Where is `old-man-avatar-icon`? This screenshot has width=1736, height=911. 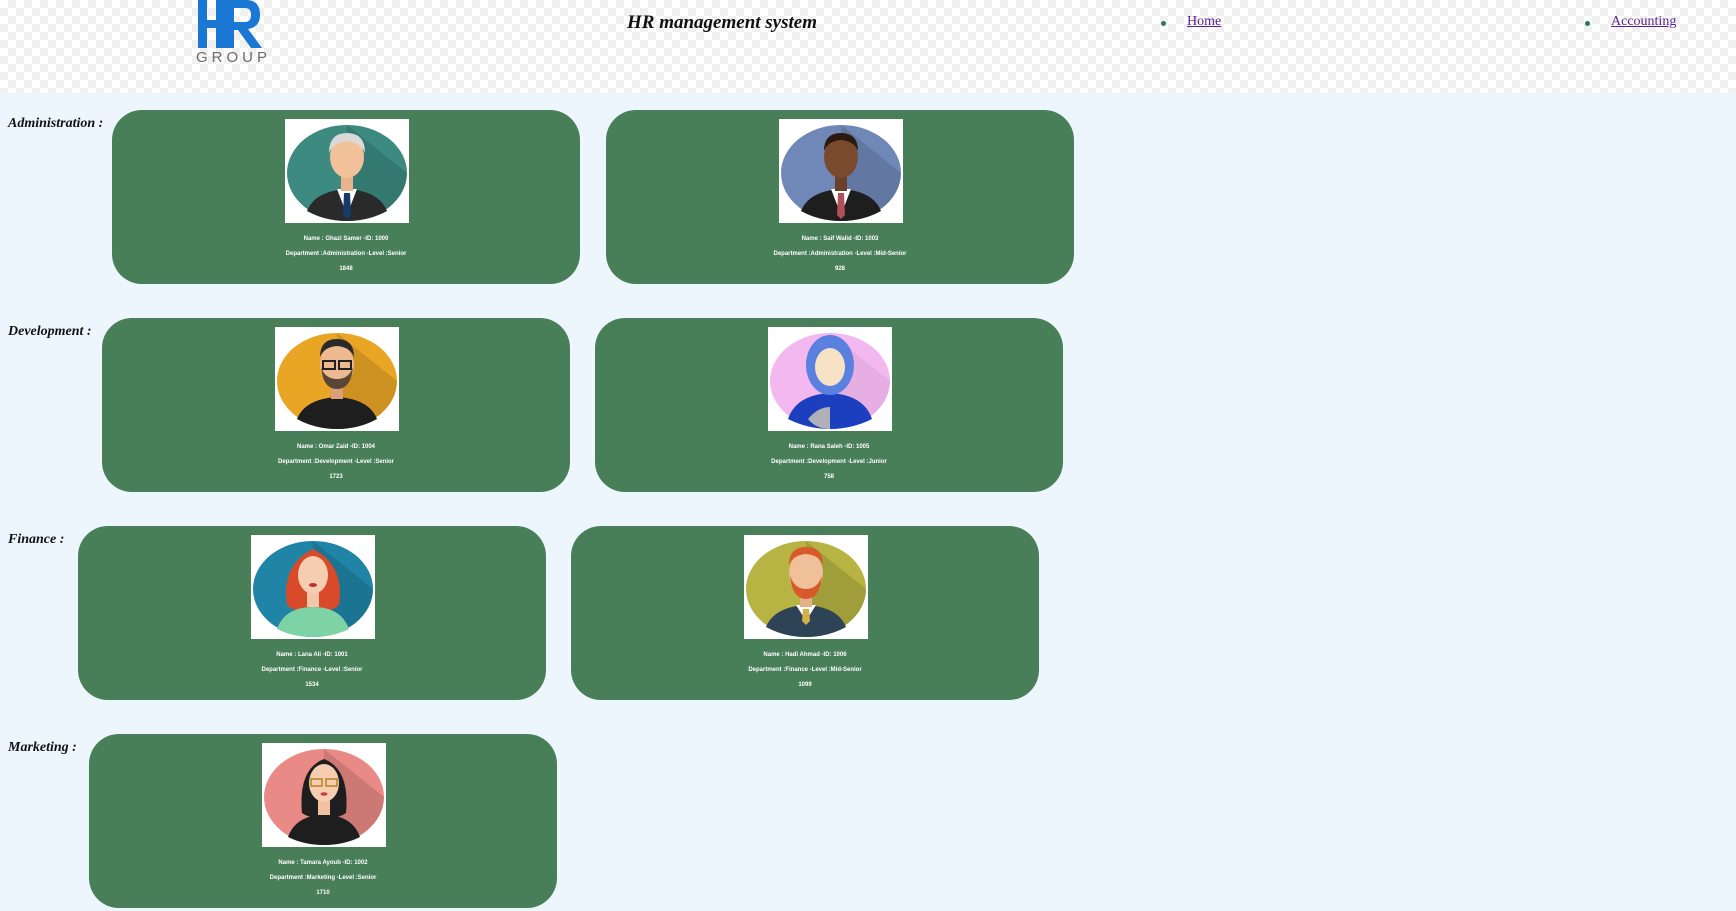
old-man-avatar-icon is located at coordinates (347, 173).